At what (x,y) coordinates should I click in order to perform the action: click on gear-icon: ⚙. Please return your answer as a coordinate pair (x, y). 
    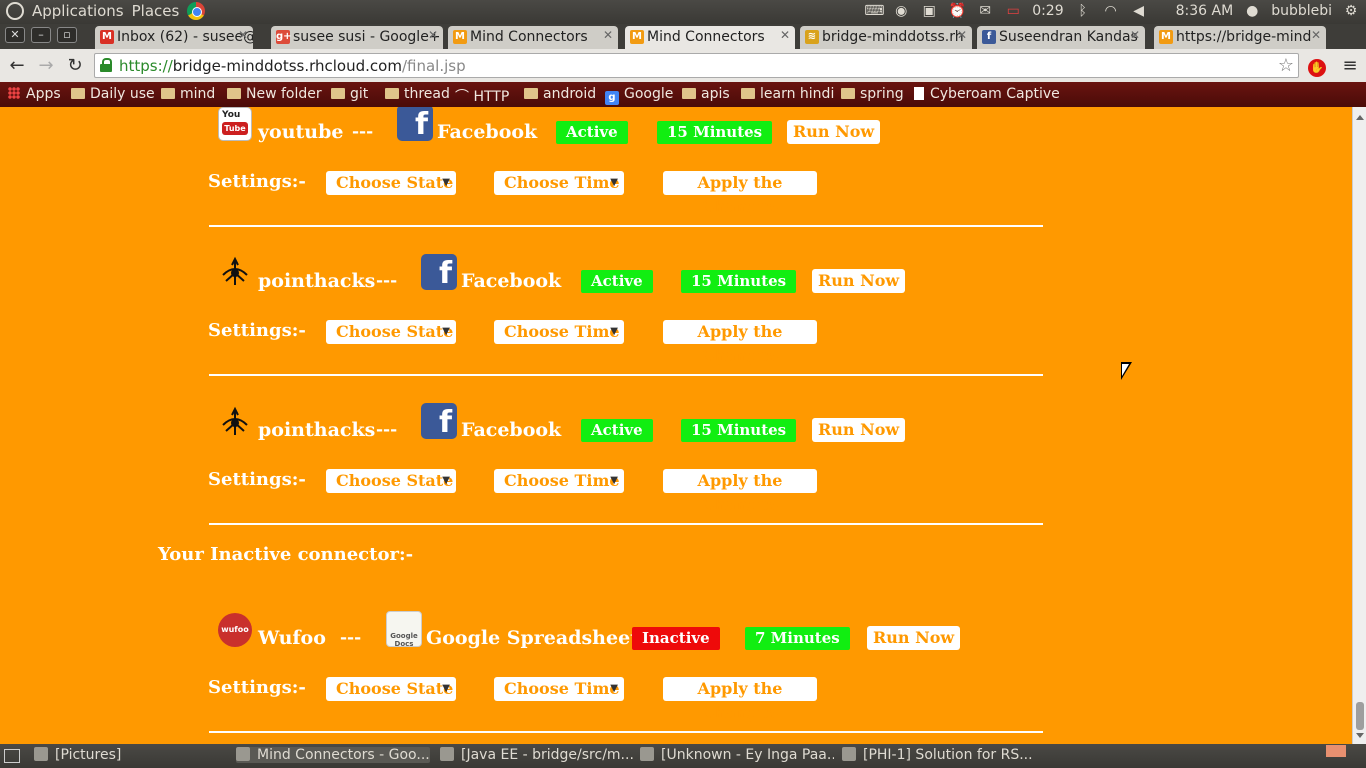
    Looking at the image, I should click on (1351, 11).